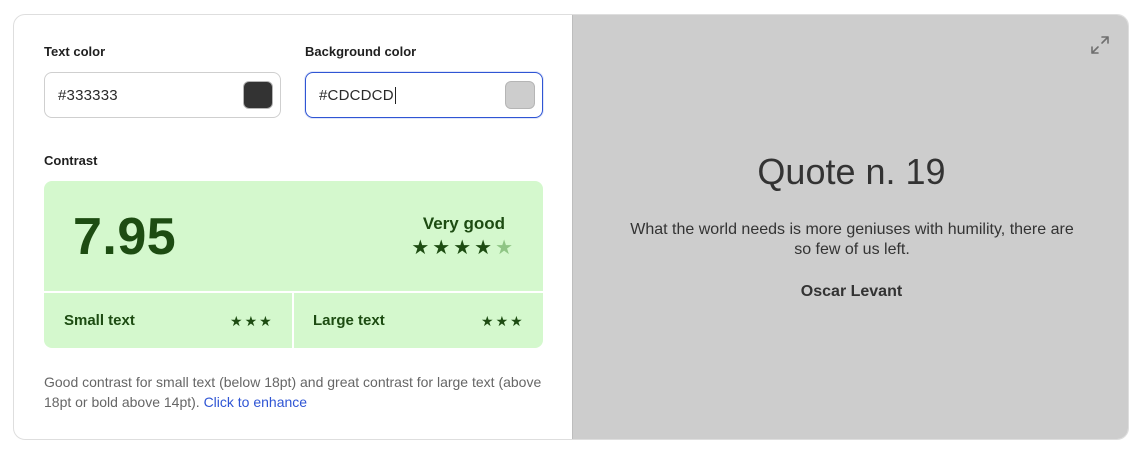  What do you see at coordinates (293, 320) in the screenshot?
I see `divider` at bounding box center [293, 320].